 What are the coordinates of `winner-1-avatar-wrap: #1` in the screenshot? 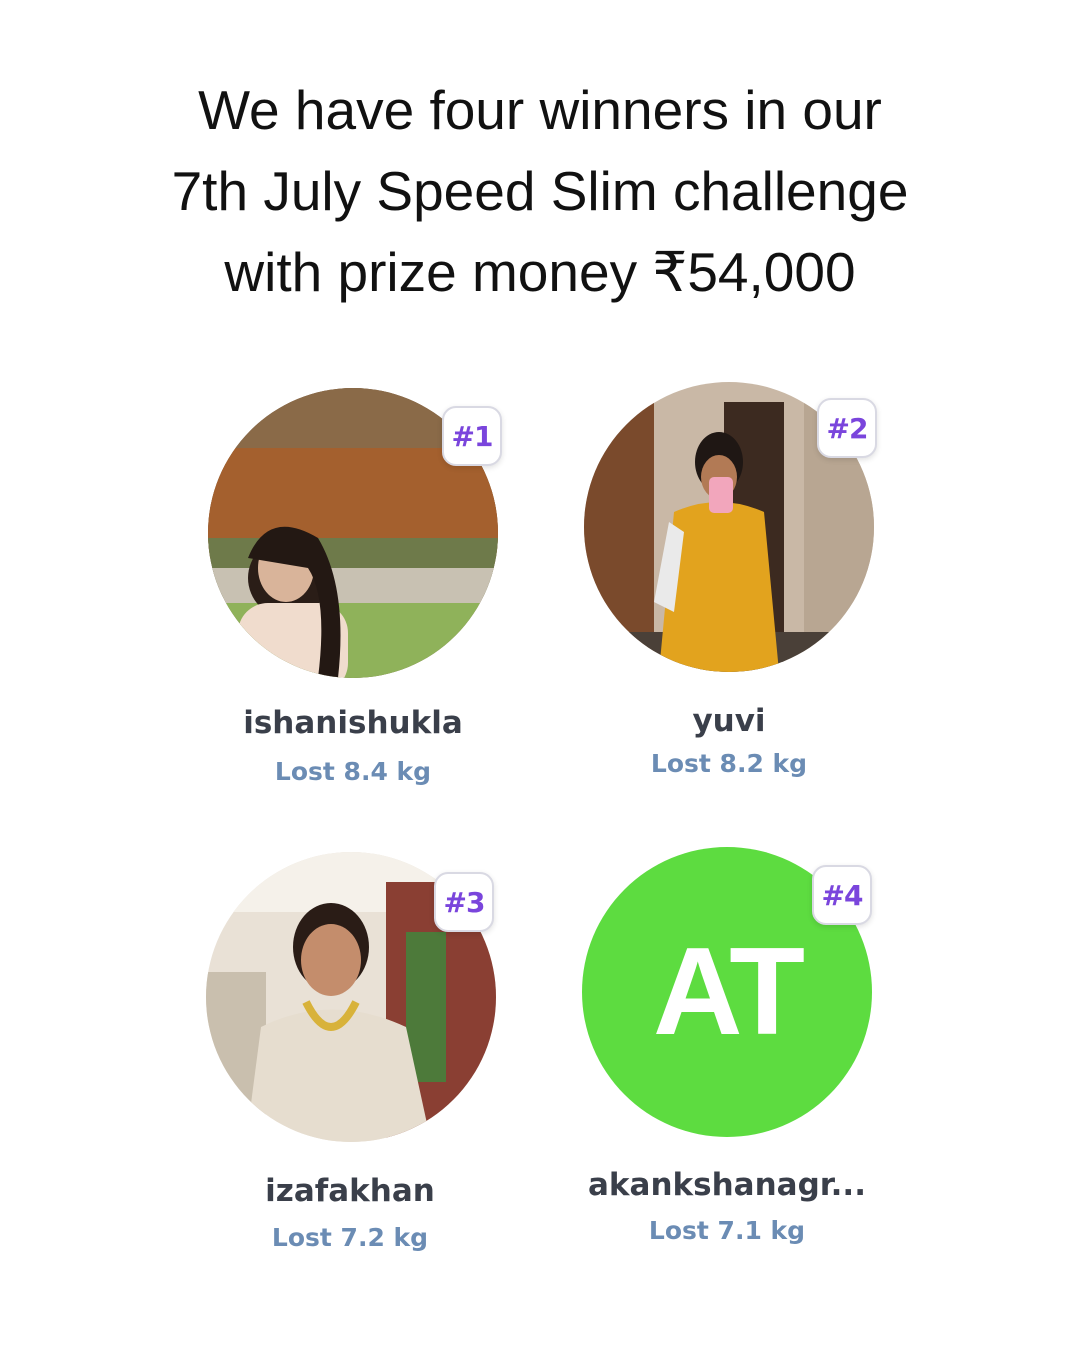 It's located at (355, 533).